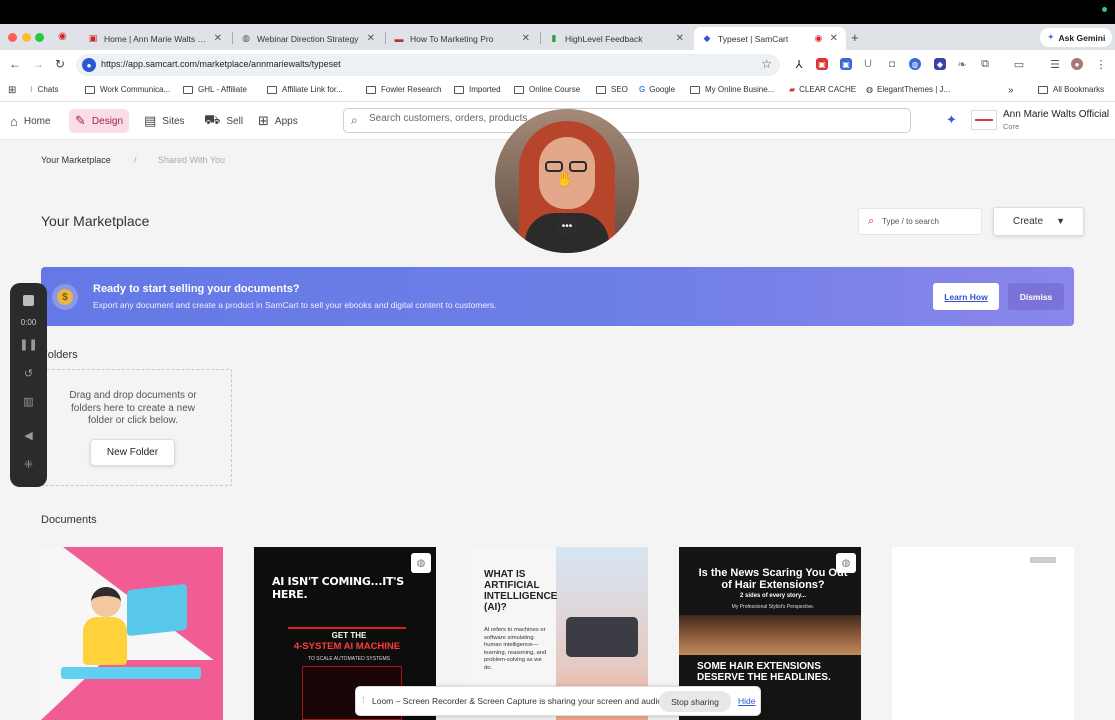 This screenshot has width=1115, height=720. What do you see at coordinates (940, 64) in the screenshot?
I see `extension-badge-icon: ◆` at bounding box center [940, 64].